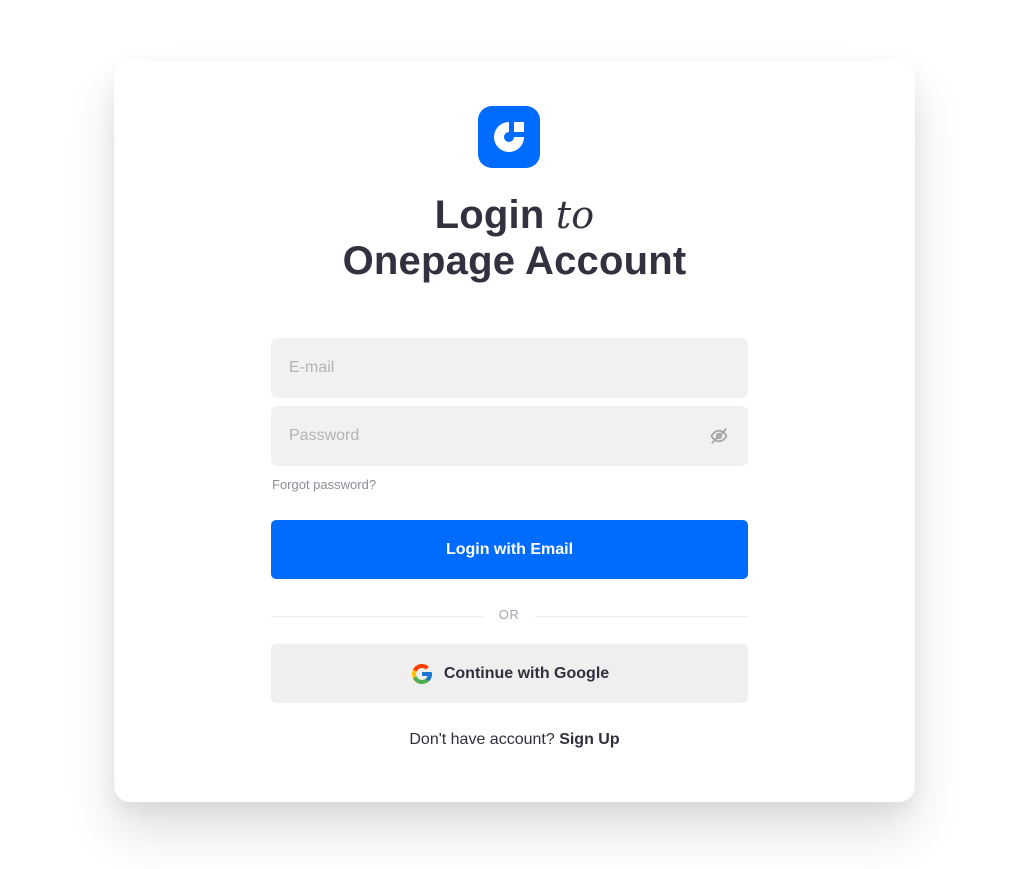  I want to click on signup-prompt: Don't have account? Sign Up, so click(514, 740).